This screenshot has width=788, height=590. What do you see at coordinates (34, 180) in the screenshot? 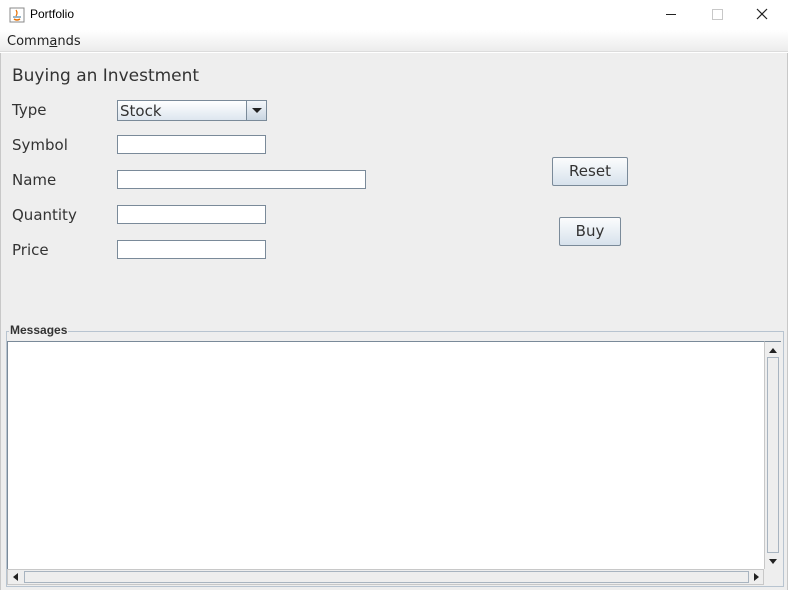
I see `name-label: Name` at bounding box center [34, 180].